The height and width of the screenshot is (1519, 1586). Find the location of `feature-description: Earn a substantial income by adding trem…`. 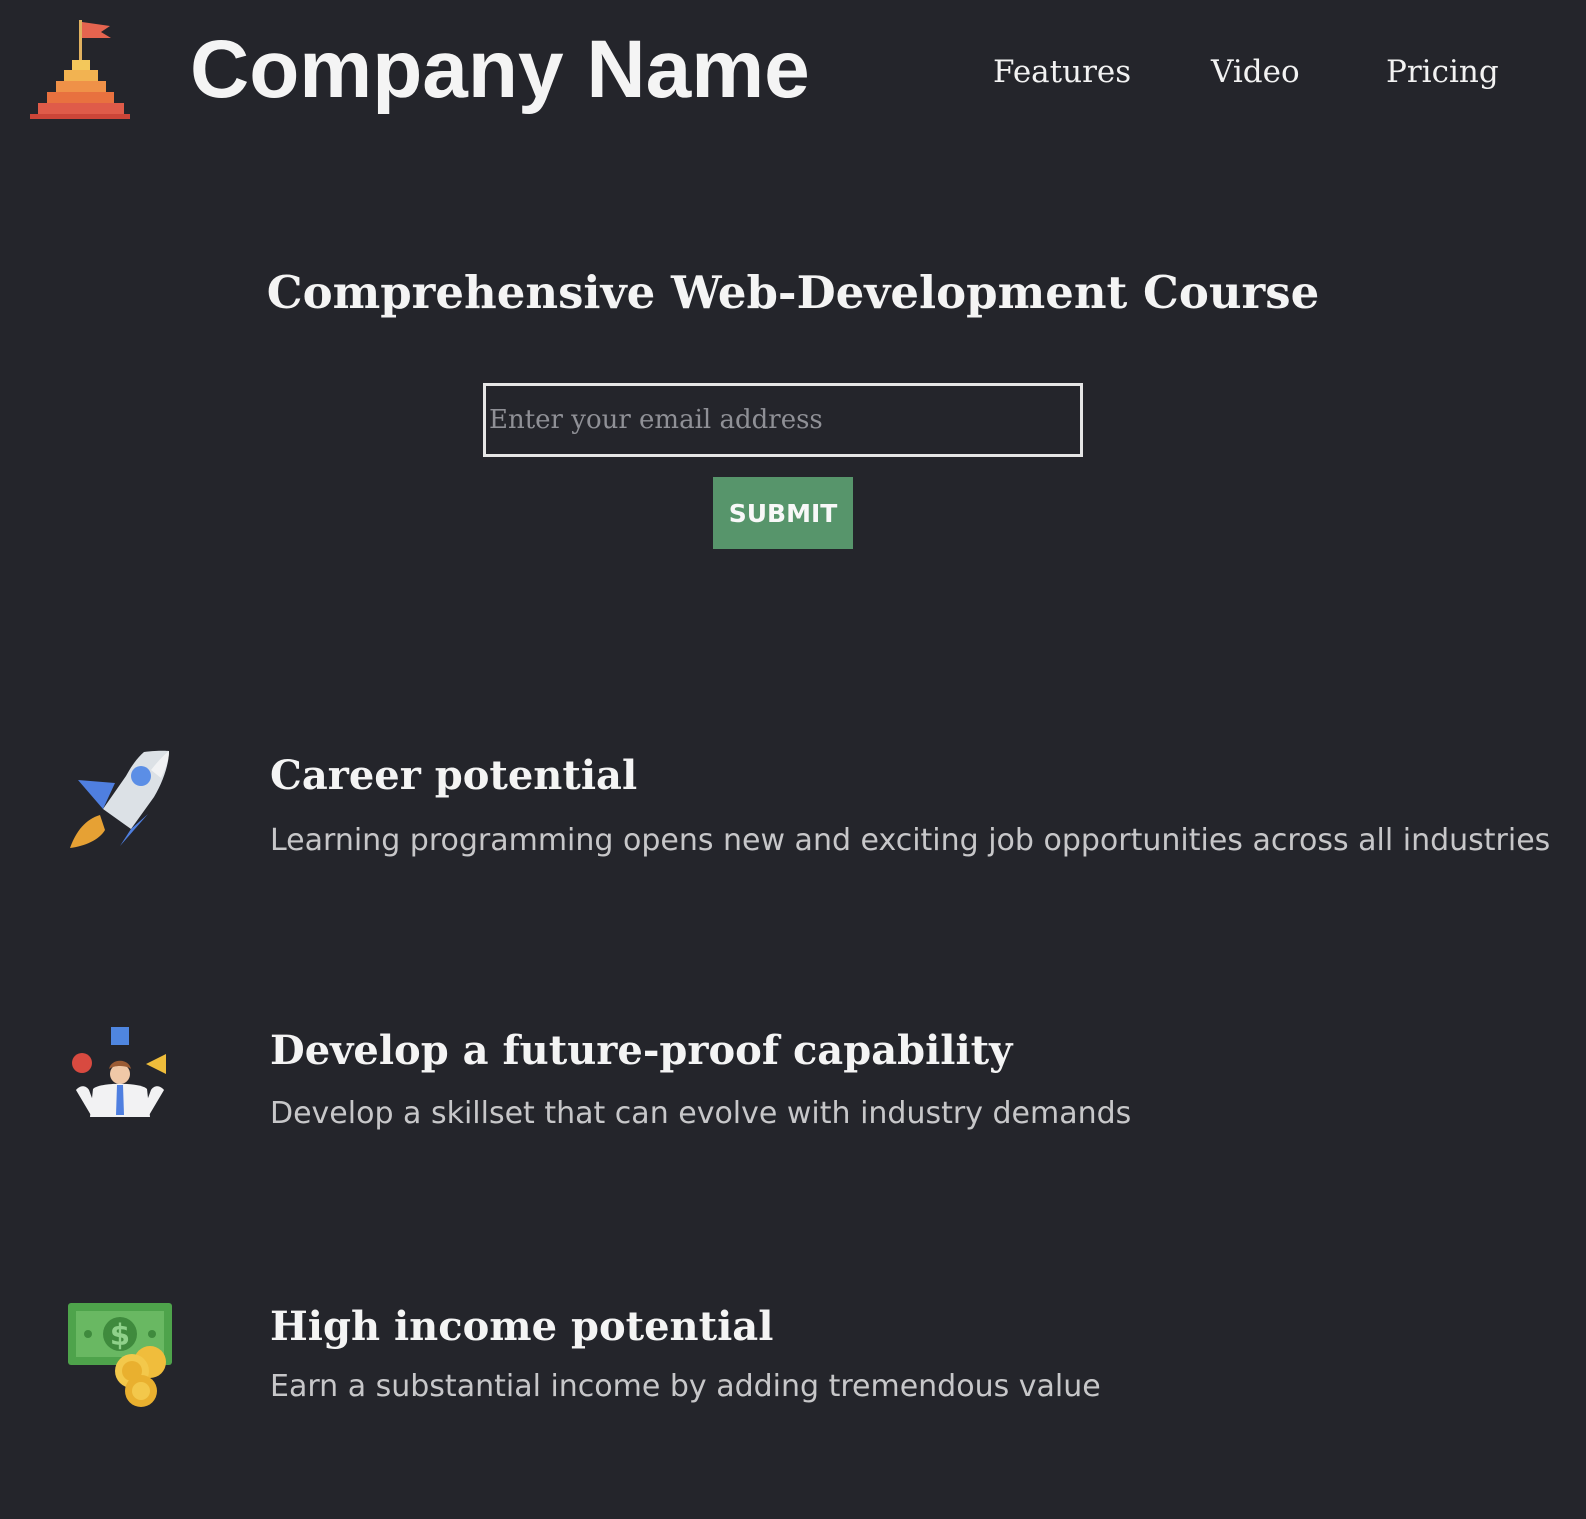

feature-description: Earn a substantial income by adding trem… is located at coordinates (685, 1386).